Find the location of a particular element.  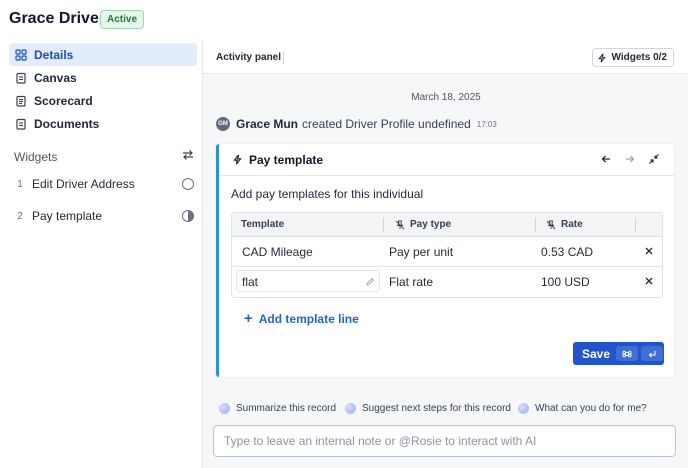

column-header-template: Template is located at coordinates (263, 224).